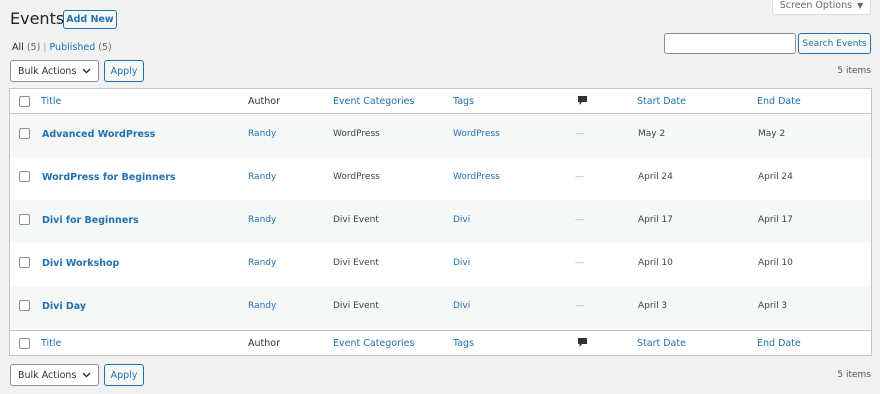  I want to click on column-end-date-header: End Date, so click(779, 101).